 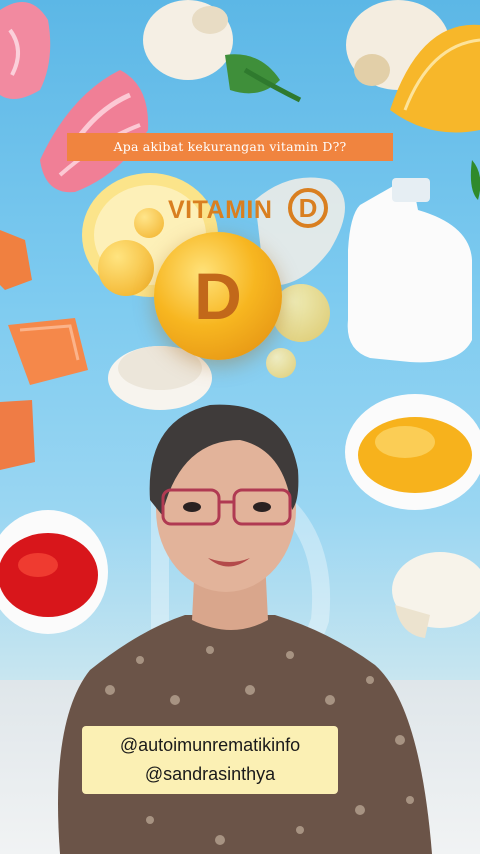 What do you see at coordinates (210, 760) in the screenshot?
I see `social-handles-box: @autoimunrematikinfo @sandrasinthya` at bounding box center [210, 760].